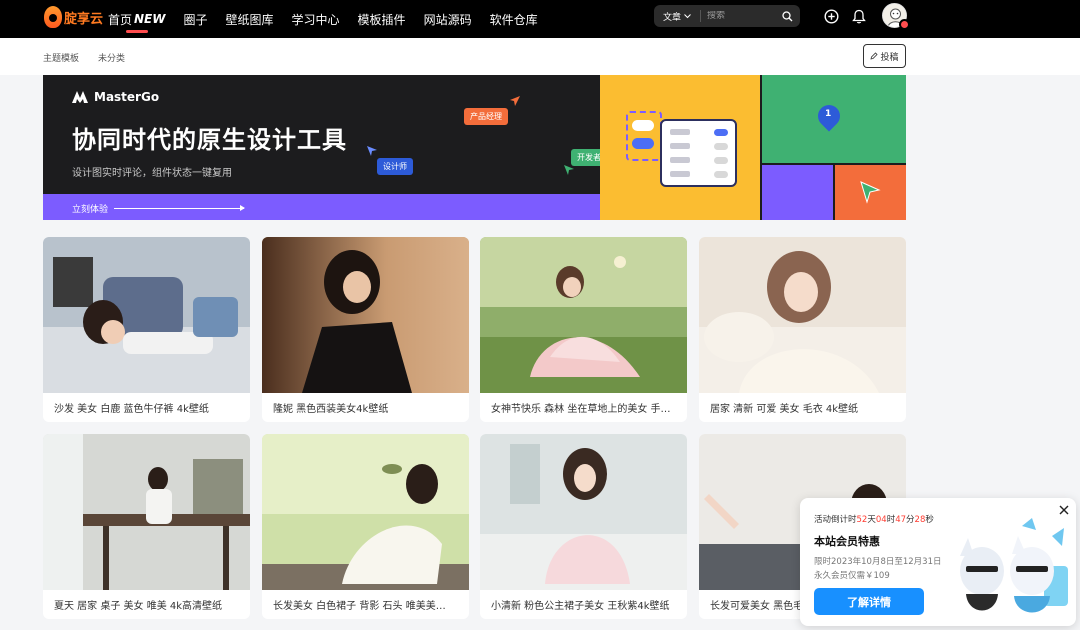 The image size is (1080, 630). Describe the element at coordinates (127, 97) in the screenshot. I see `banner-brand-text: MasterGo` at that location.